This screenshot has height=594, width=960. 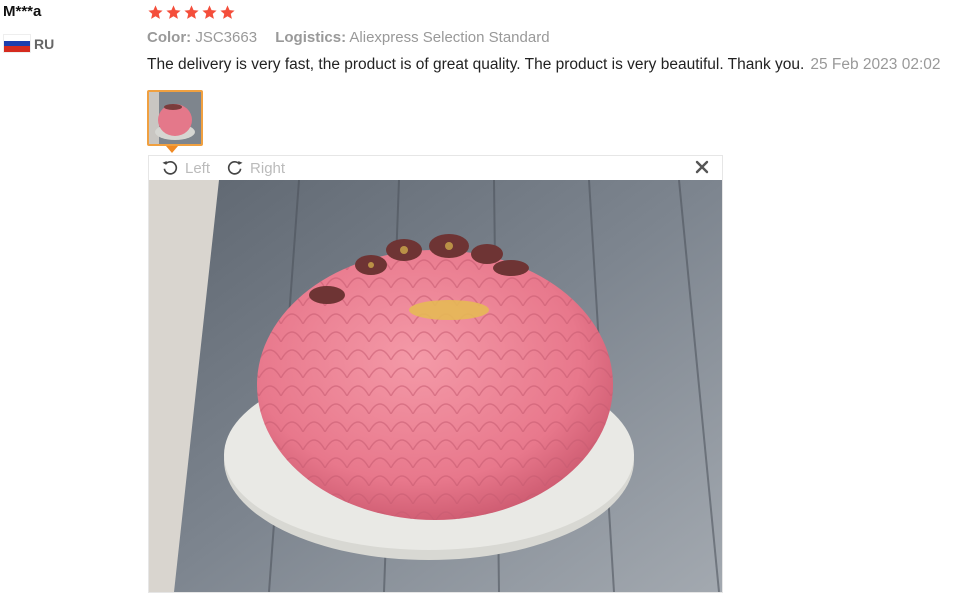 What do you see at coordinates (235, 167) in the screenshot?
I see `rotate-right-icon` at bounding box center [235, 167].